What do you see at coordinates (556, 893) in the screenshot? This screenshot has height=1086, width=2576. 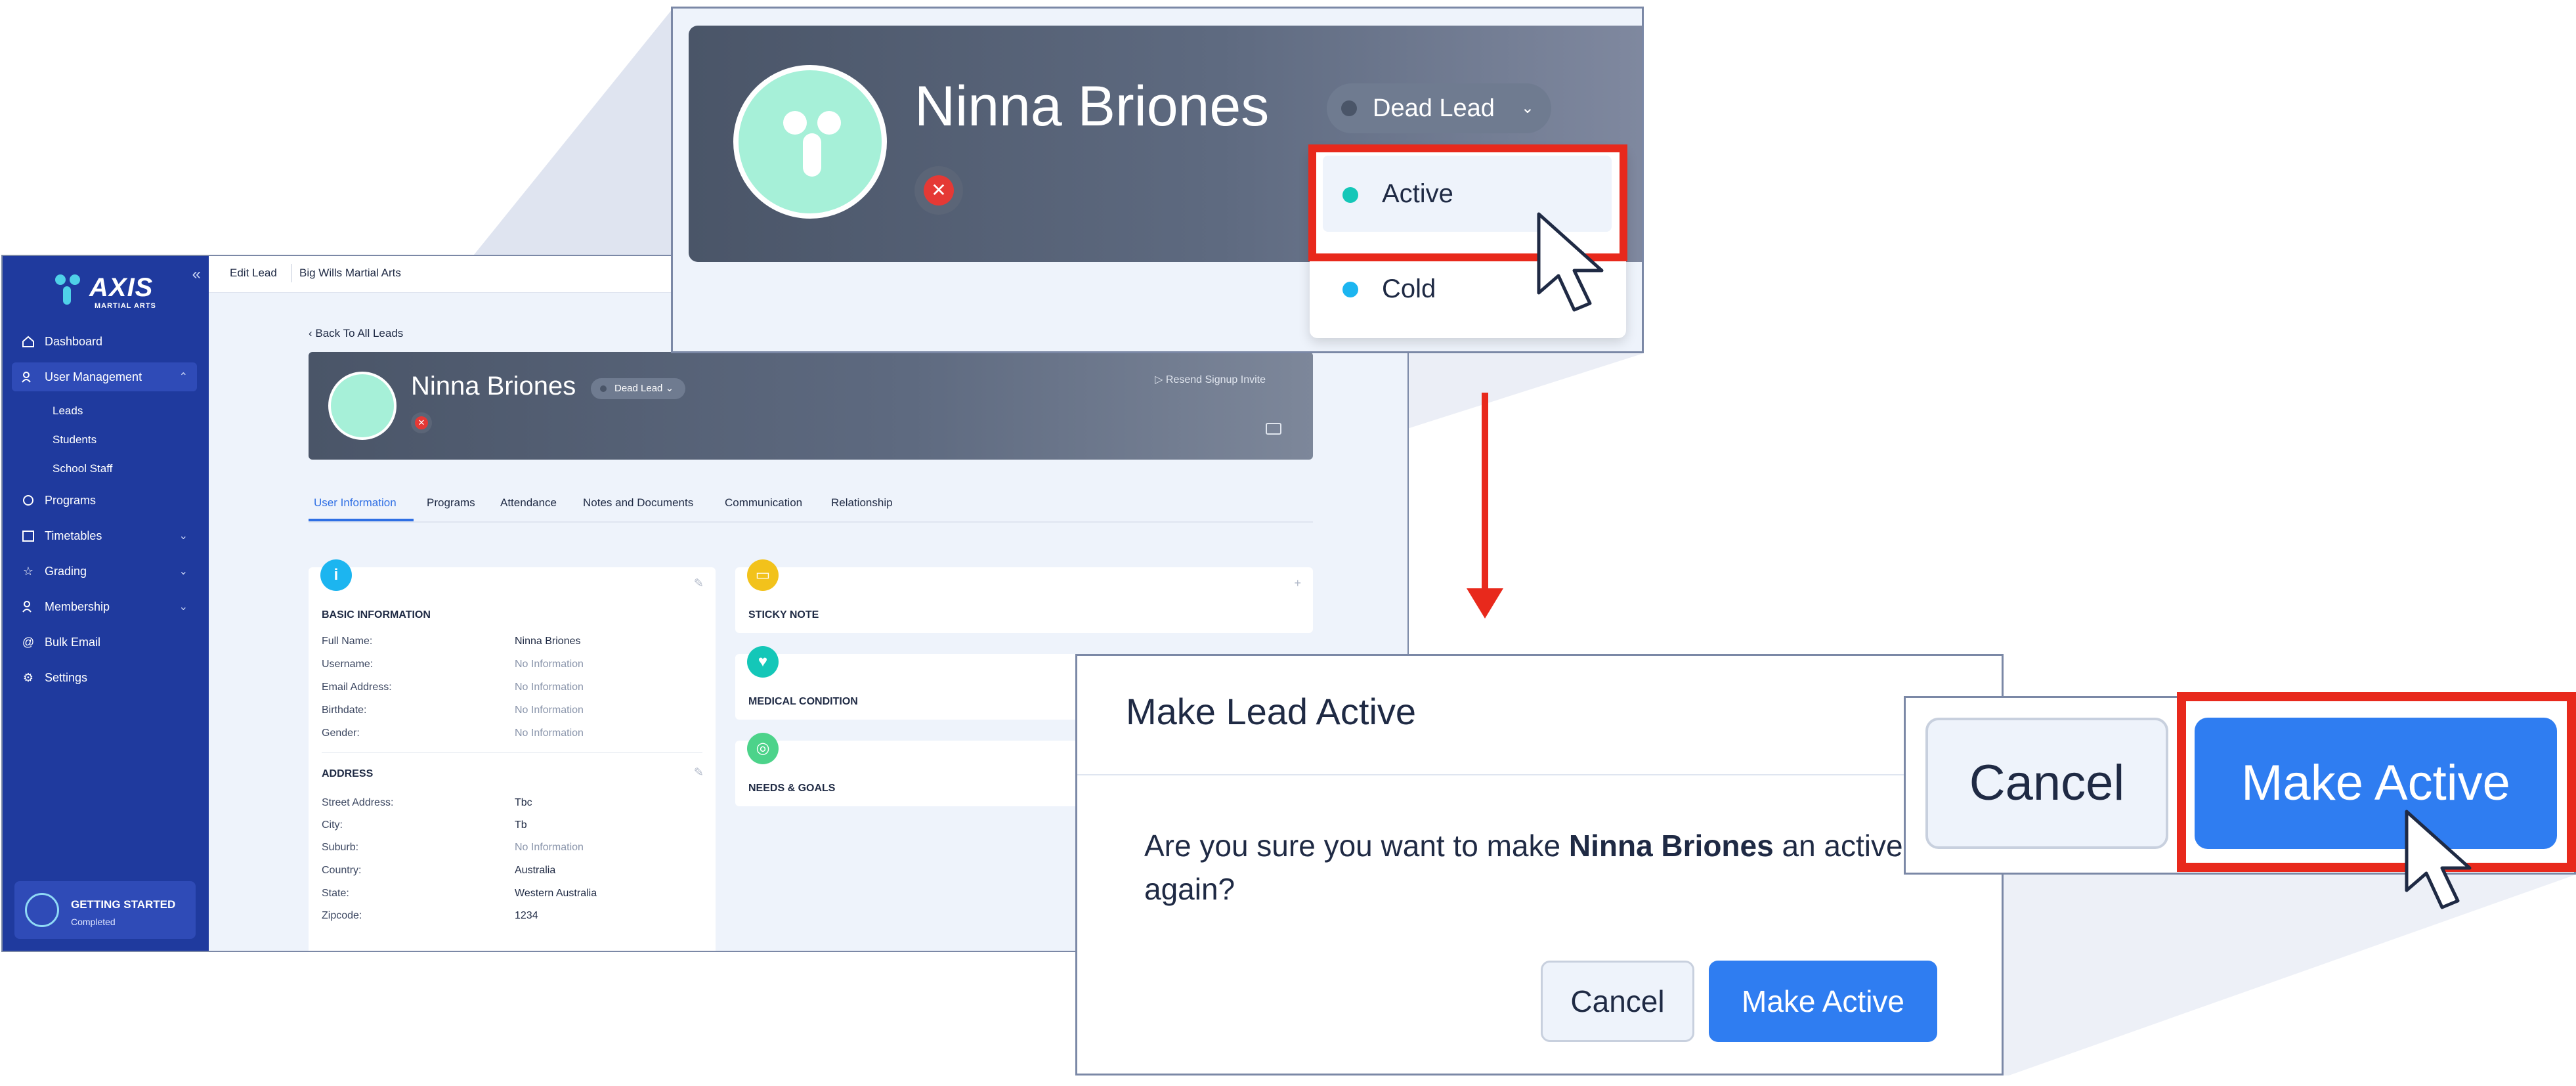 I see `state-value: Western Australia` at bounding box center [556, 893].